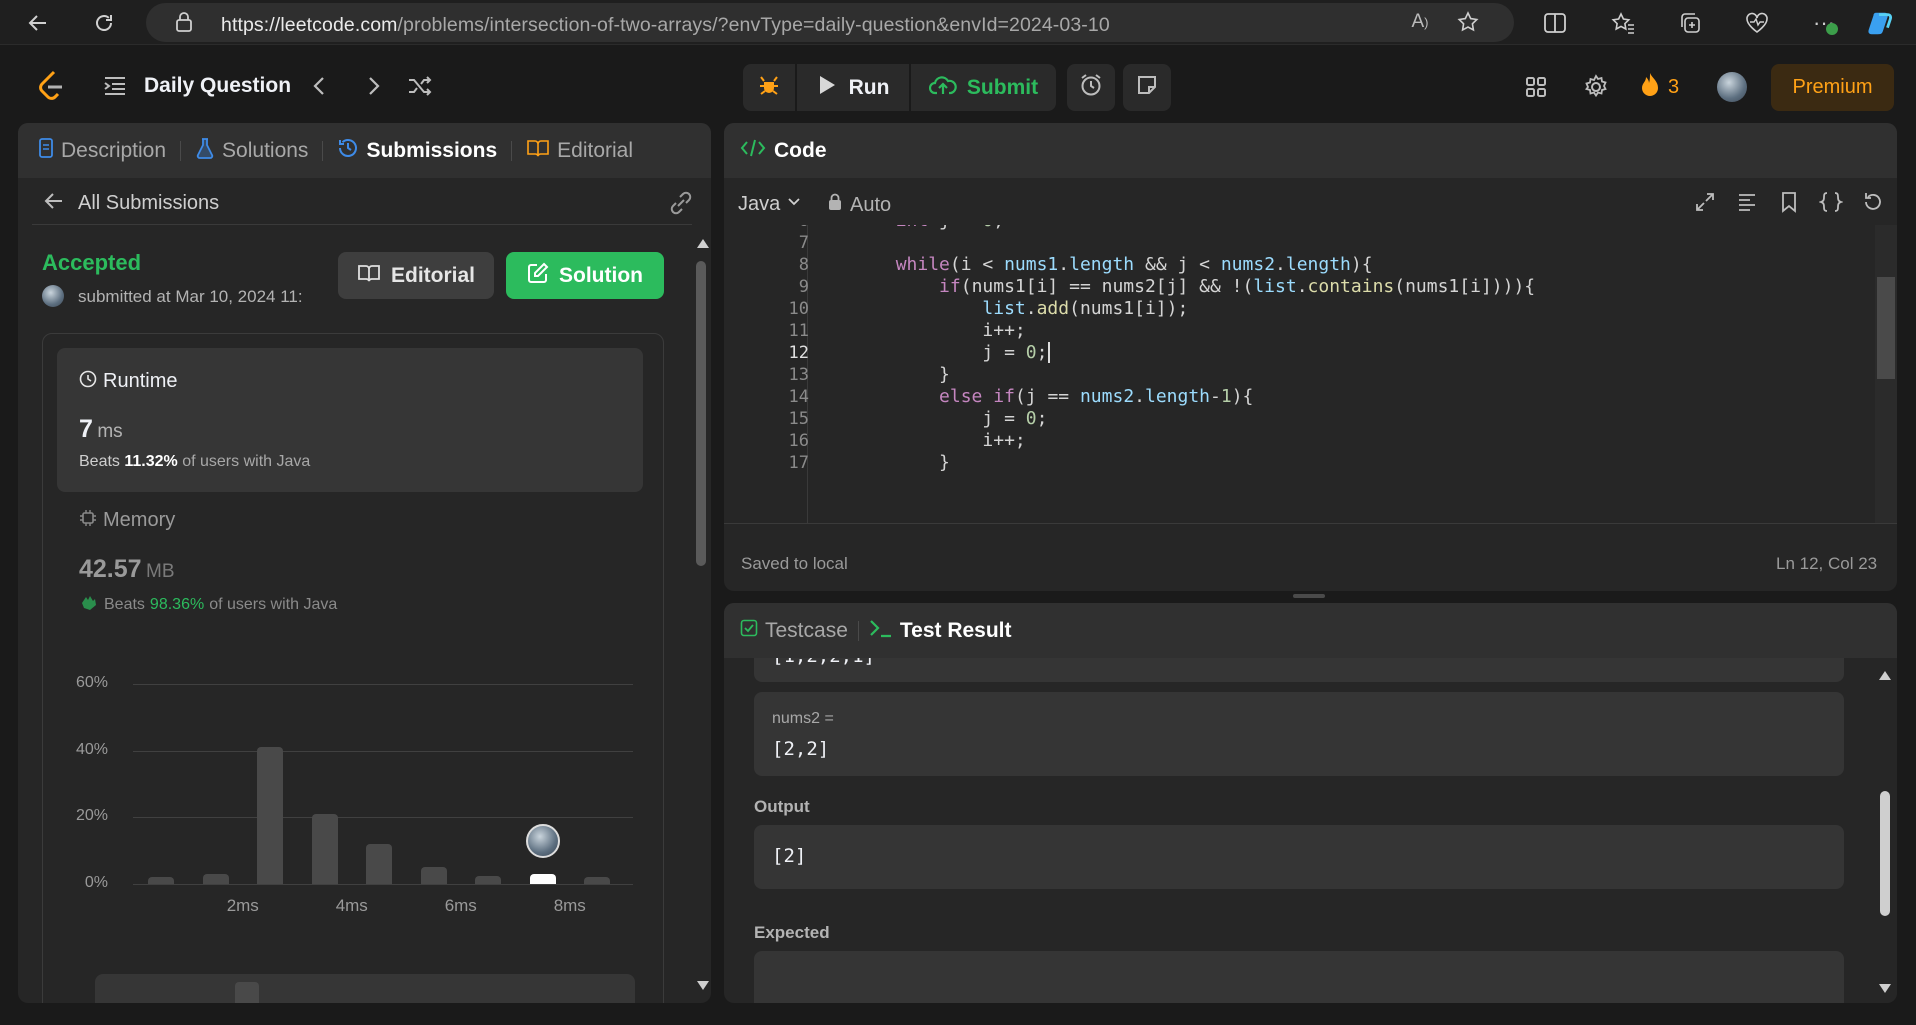 This screenshot has width=1916, height=1025. I want to click on run-button: Run, so click(853, 87).